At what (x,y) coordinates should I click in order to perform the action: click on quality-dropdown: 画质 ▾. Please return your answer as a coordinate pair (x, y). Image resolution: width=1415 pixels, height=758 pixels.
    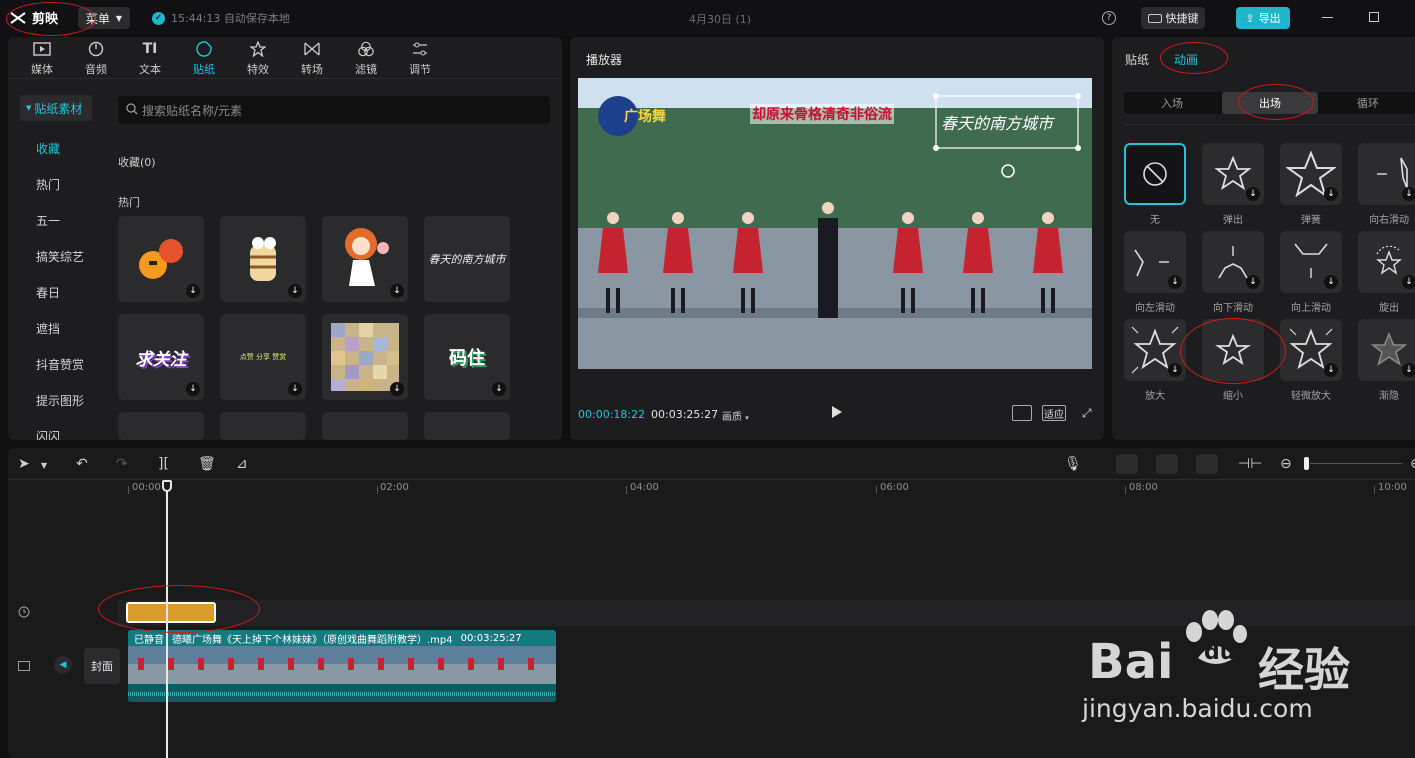
    Looking at the image, I should click on (735, 415).